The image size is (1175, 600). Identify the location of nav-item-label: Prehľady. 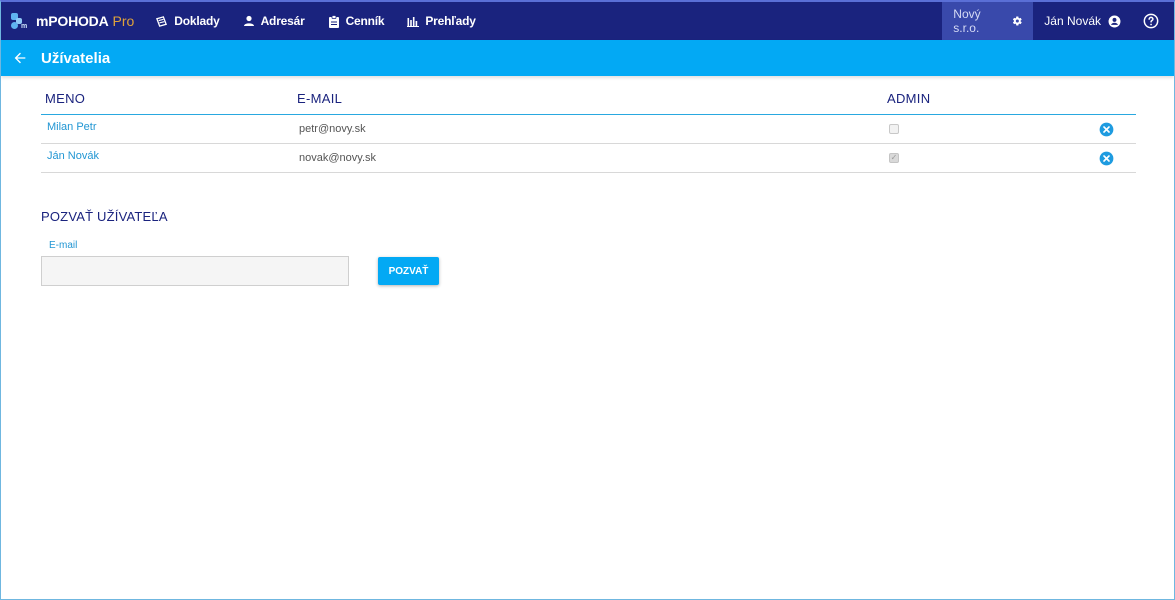
(450, 21).